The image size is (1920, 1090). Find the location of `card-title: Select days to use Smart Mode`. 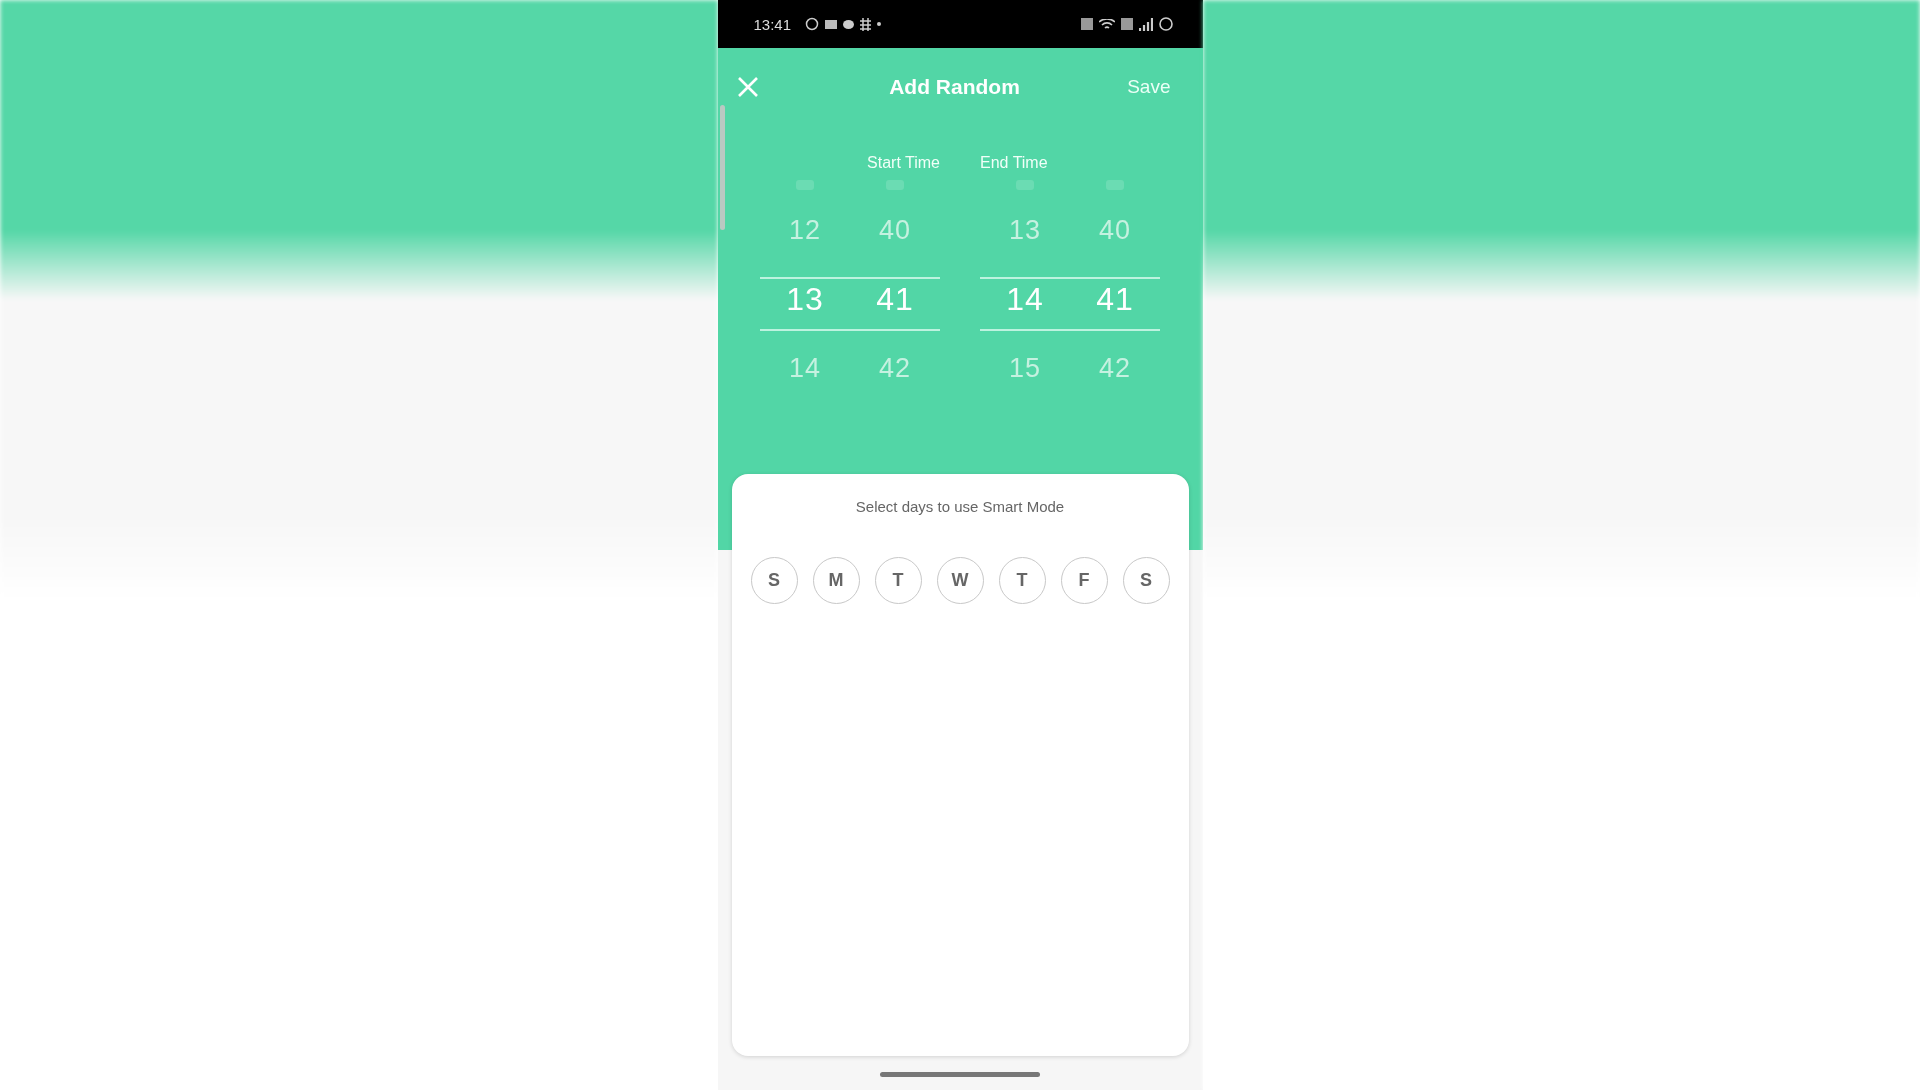

card-title: Select days to use Smart Mode is located at coordinates (960, 506).